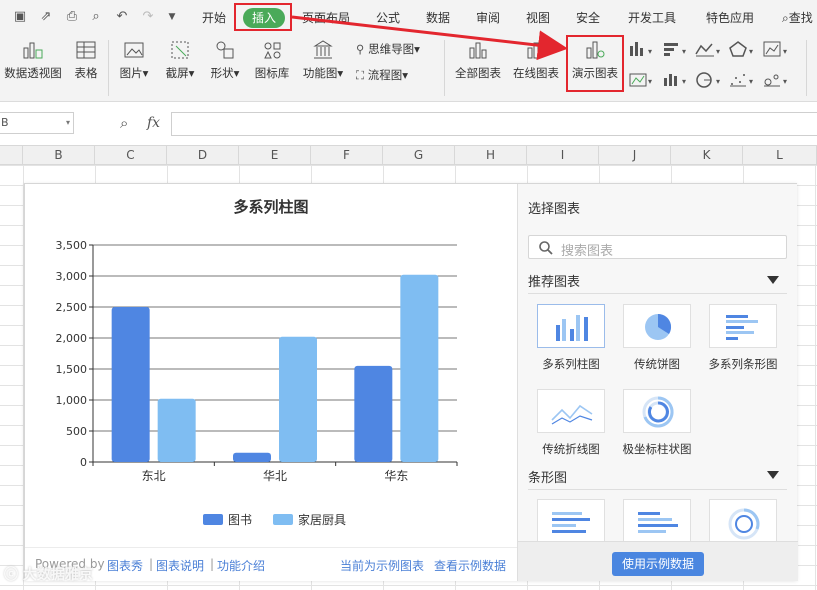  Describe the element at coordinates (470, 565) in the screenshot. I see `view-sample-data-link: 查看示例数据` at that location.